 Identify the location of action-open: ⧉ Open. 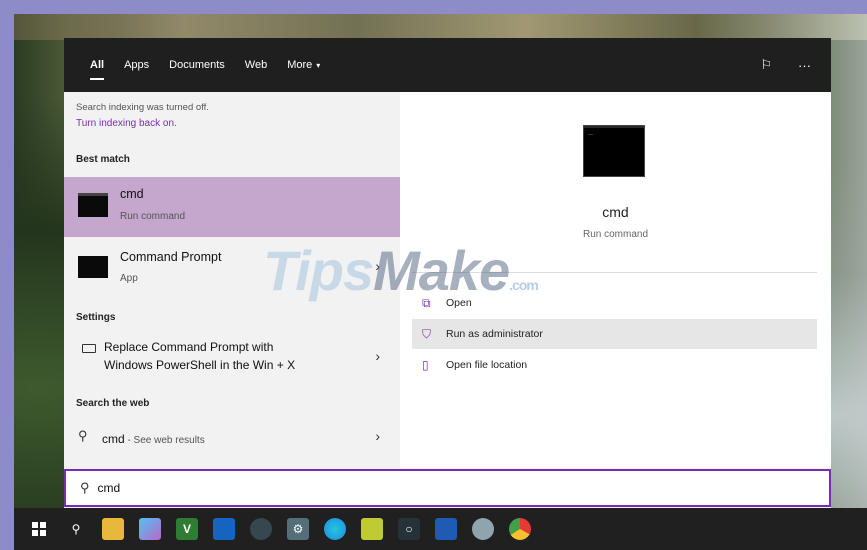
(614, 303).